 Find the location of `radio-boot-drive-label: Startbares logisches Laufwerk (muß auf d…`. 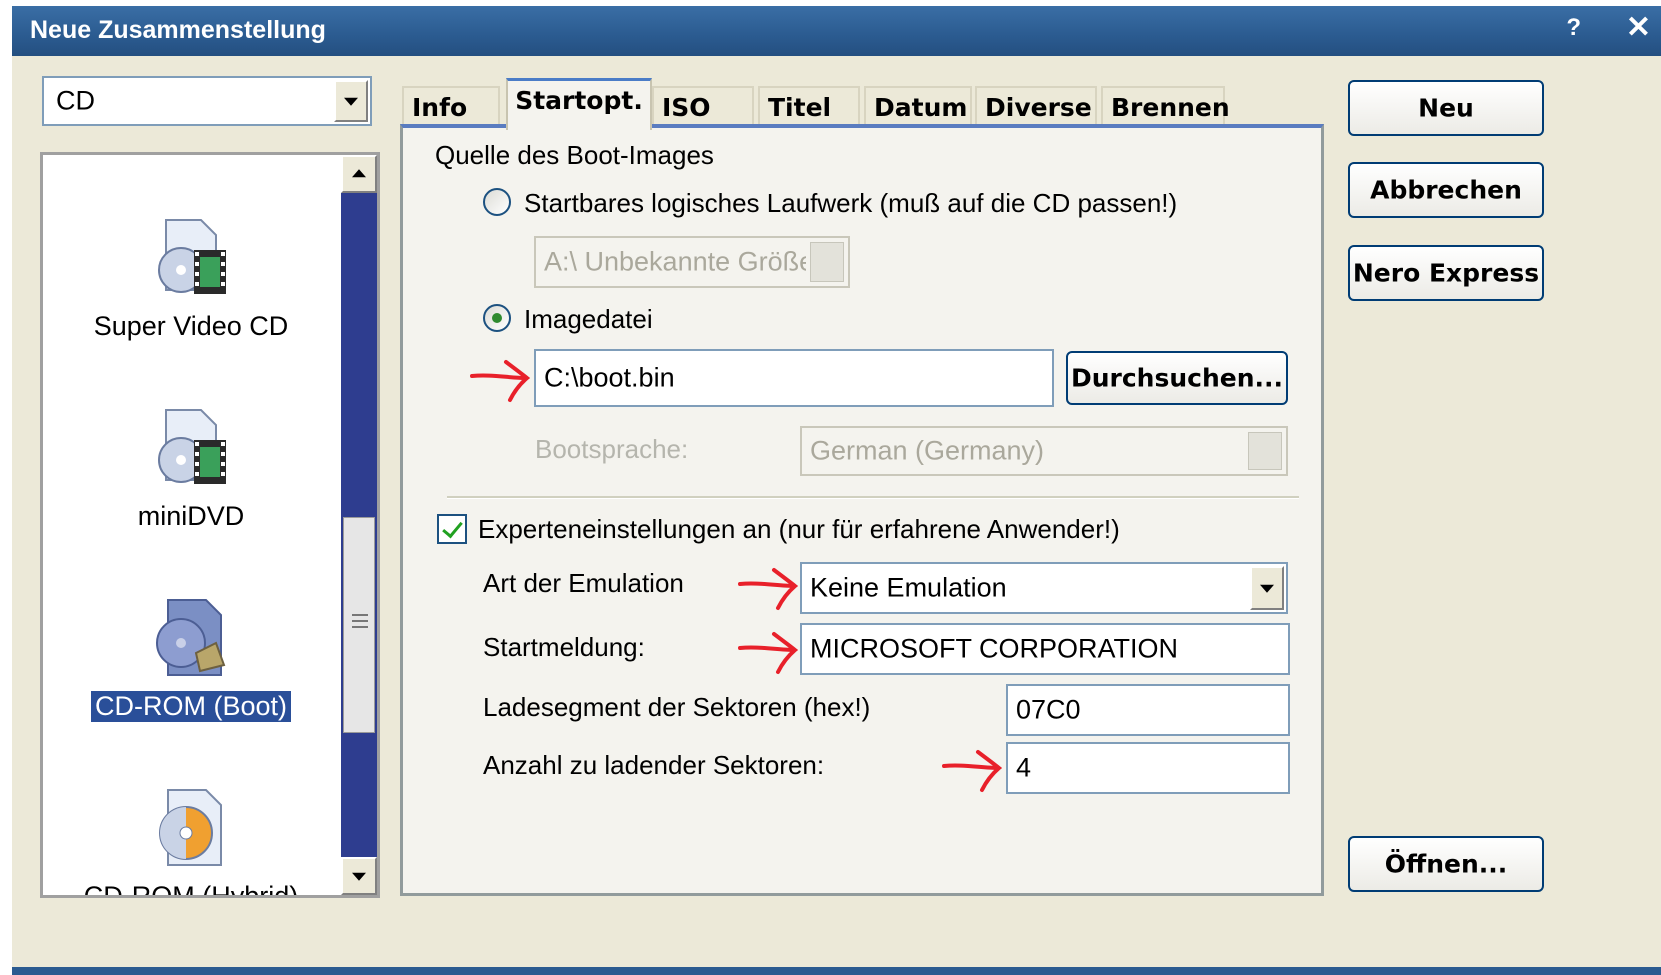

radio-boot-drive-label: Startbares logisches Laufwerk (muß auf d… is located at coordinates (851, 203).